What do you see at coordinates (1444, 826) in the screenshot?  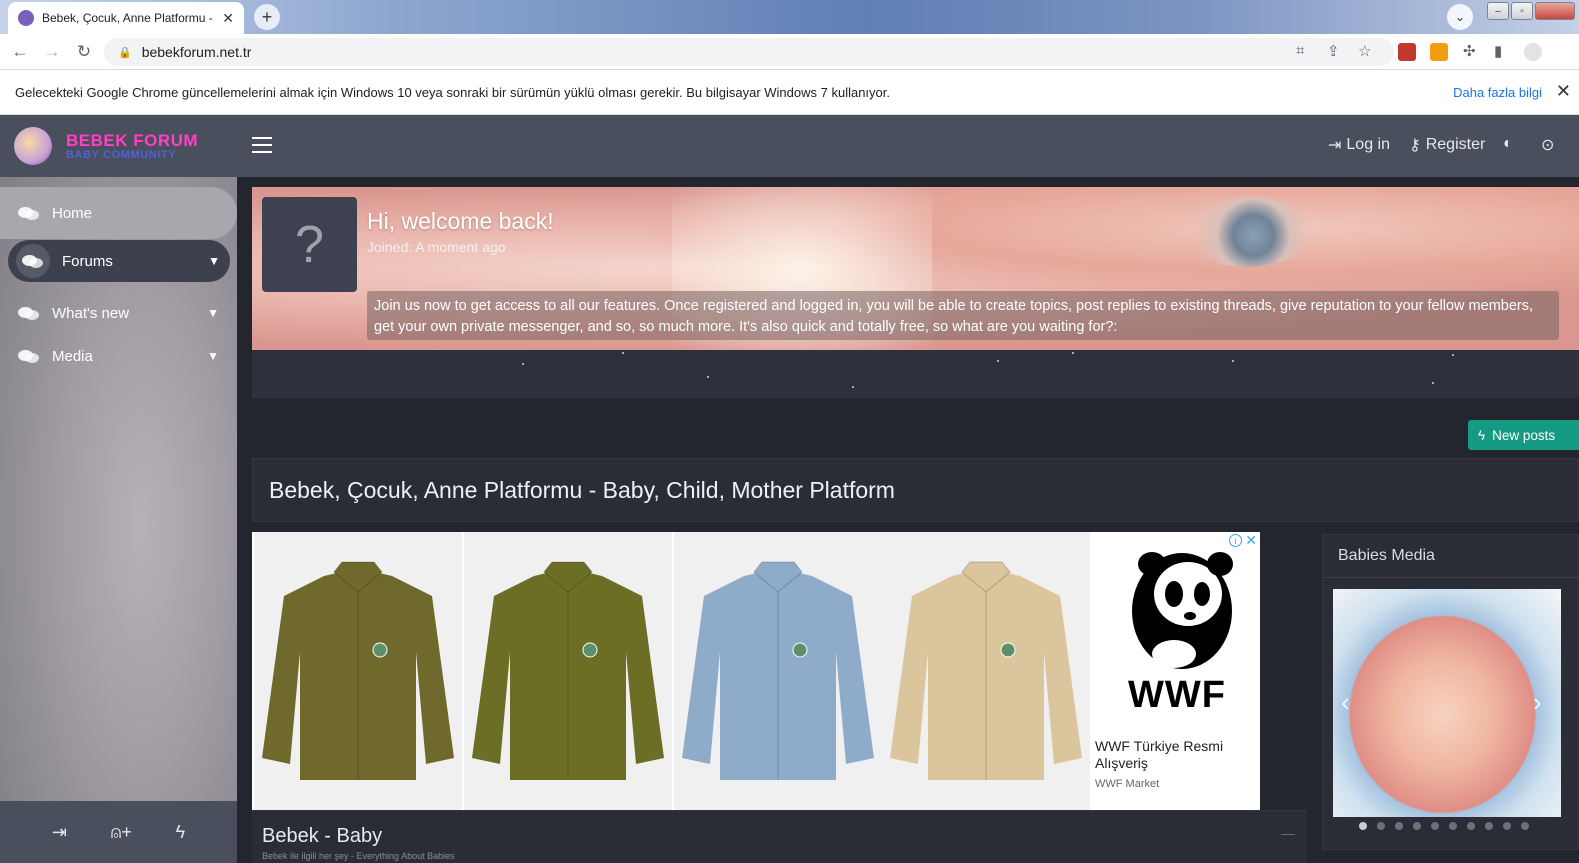 I see `carousel-dots` at bounding box center [1444, 826].